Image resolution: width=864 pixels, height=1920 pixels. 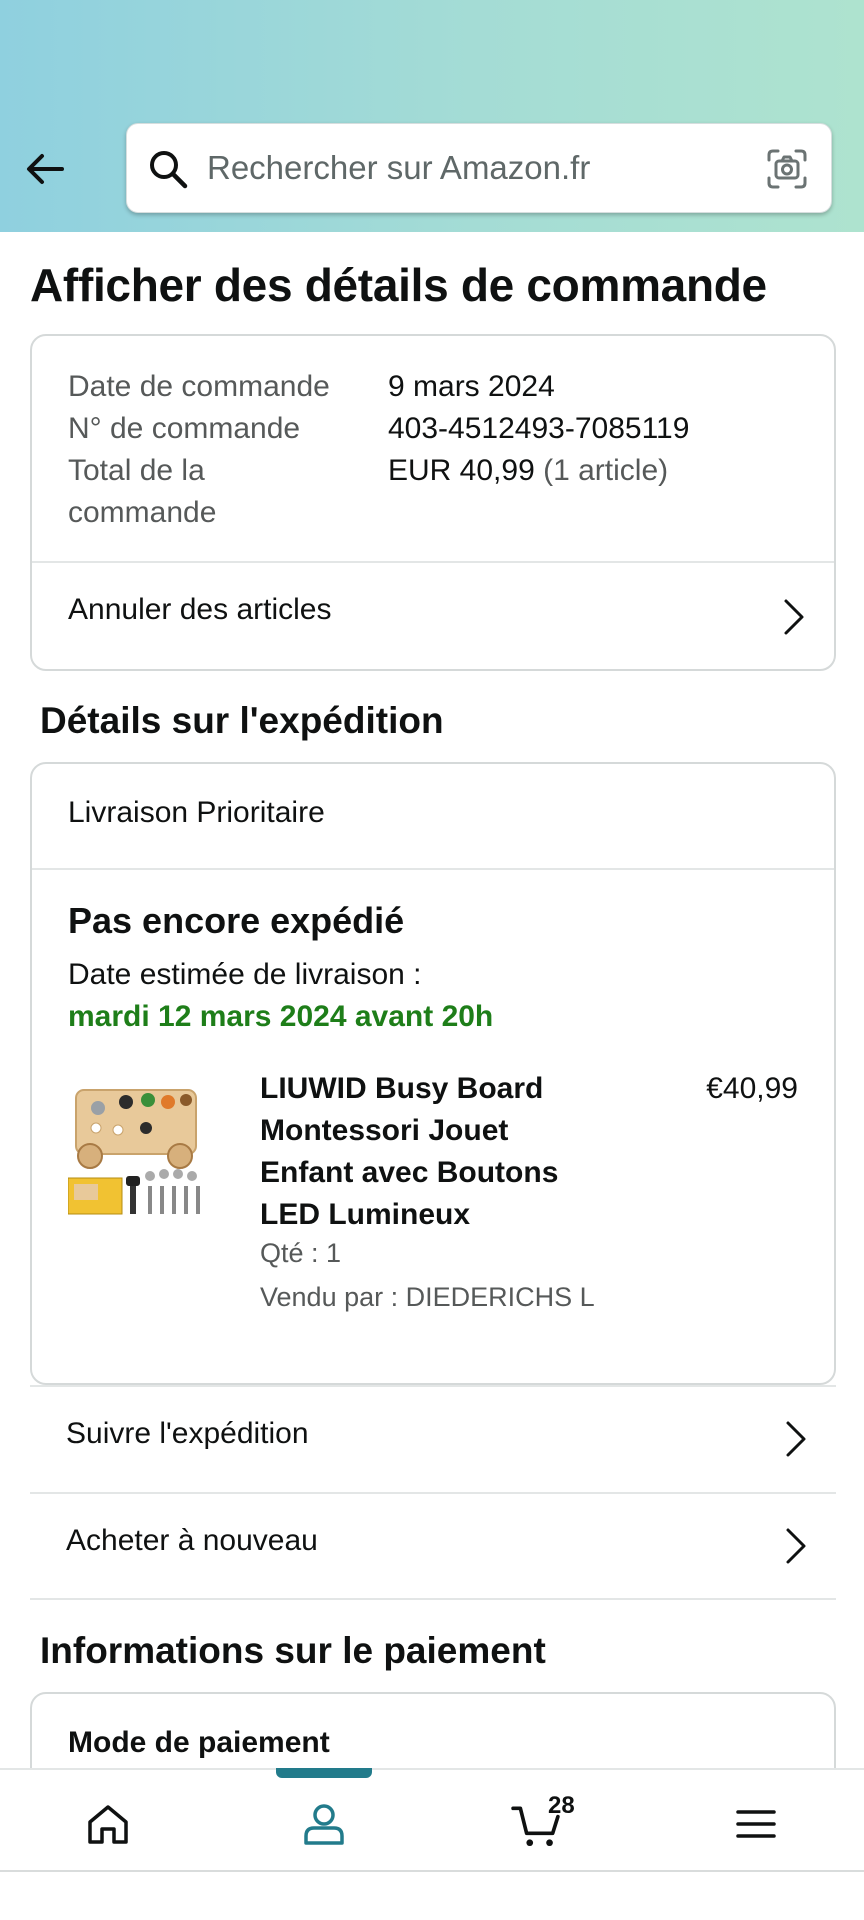 I want to click on order-number-label: N° de commande, so click(x=184, y=428).